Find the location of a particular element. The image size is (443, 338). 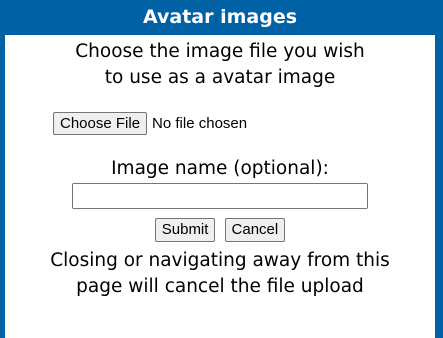

dialog-title: Avatar images is located at coordinates (220, 17).